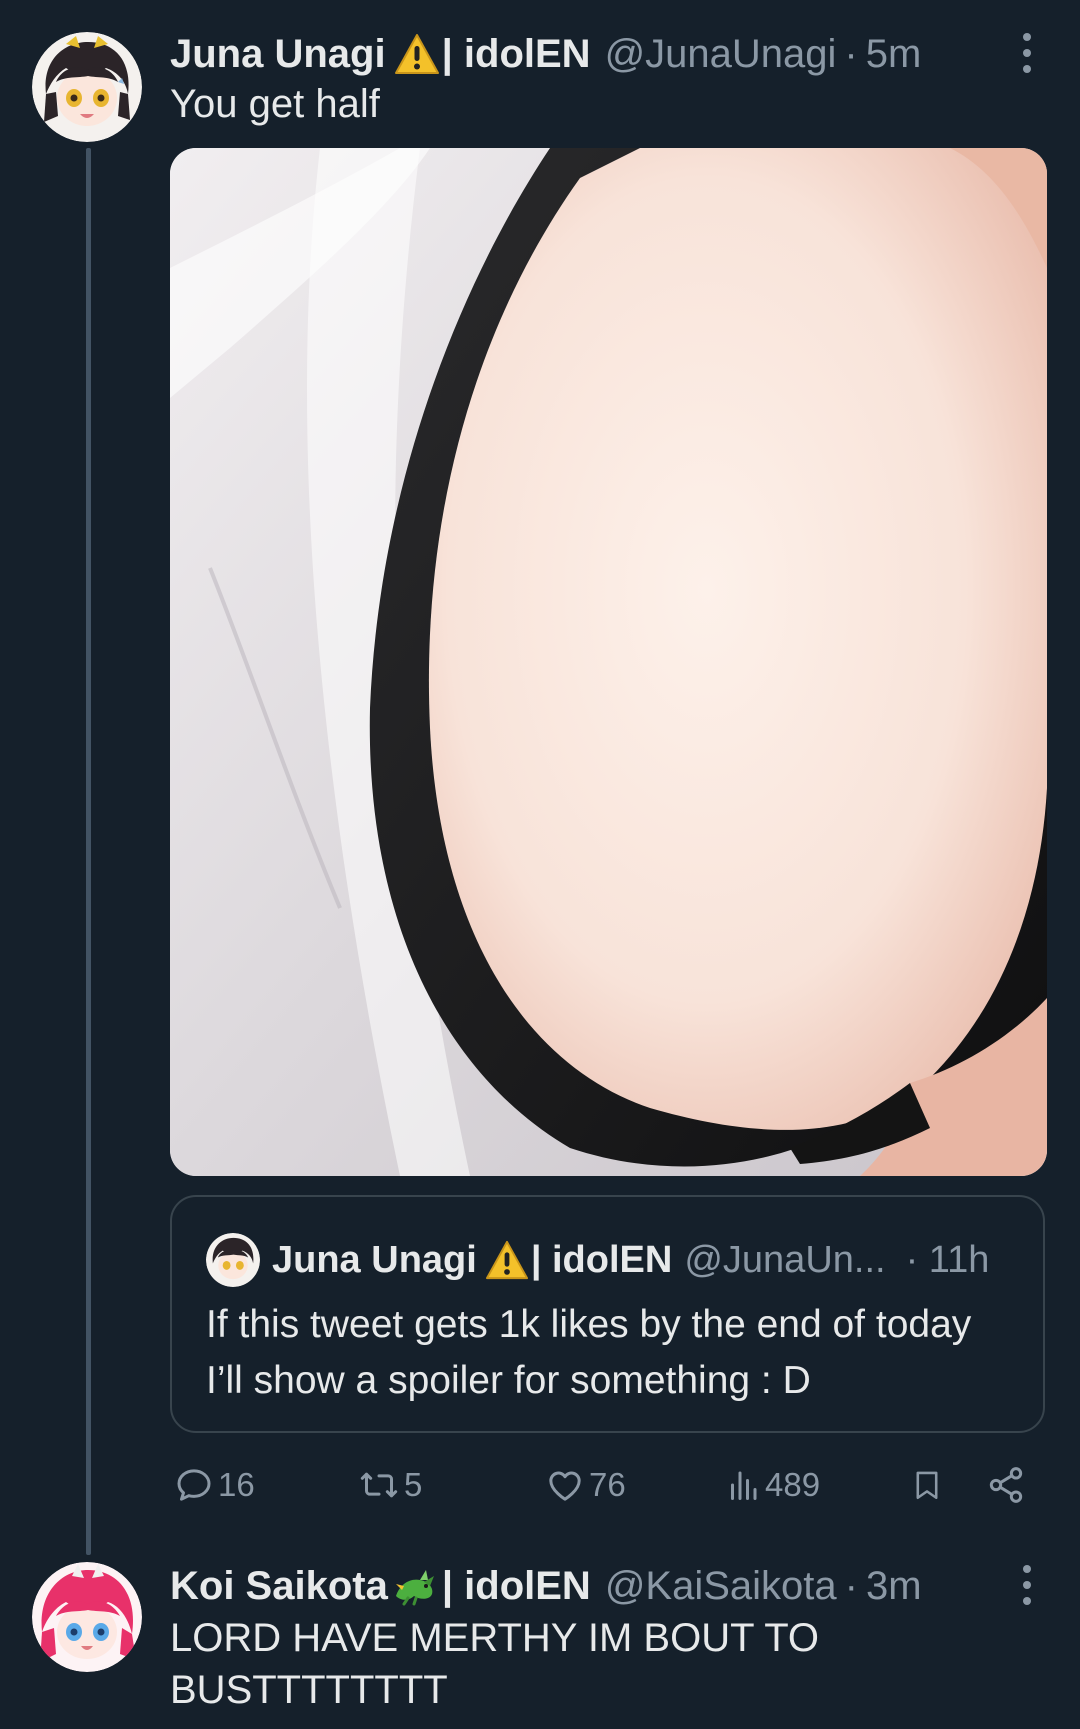 Image resolution: width=1080 pixels, height=1729 pixels. I want to click on view-count: 489, so click(793, 1484).